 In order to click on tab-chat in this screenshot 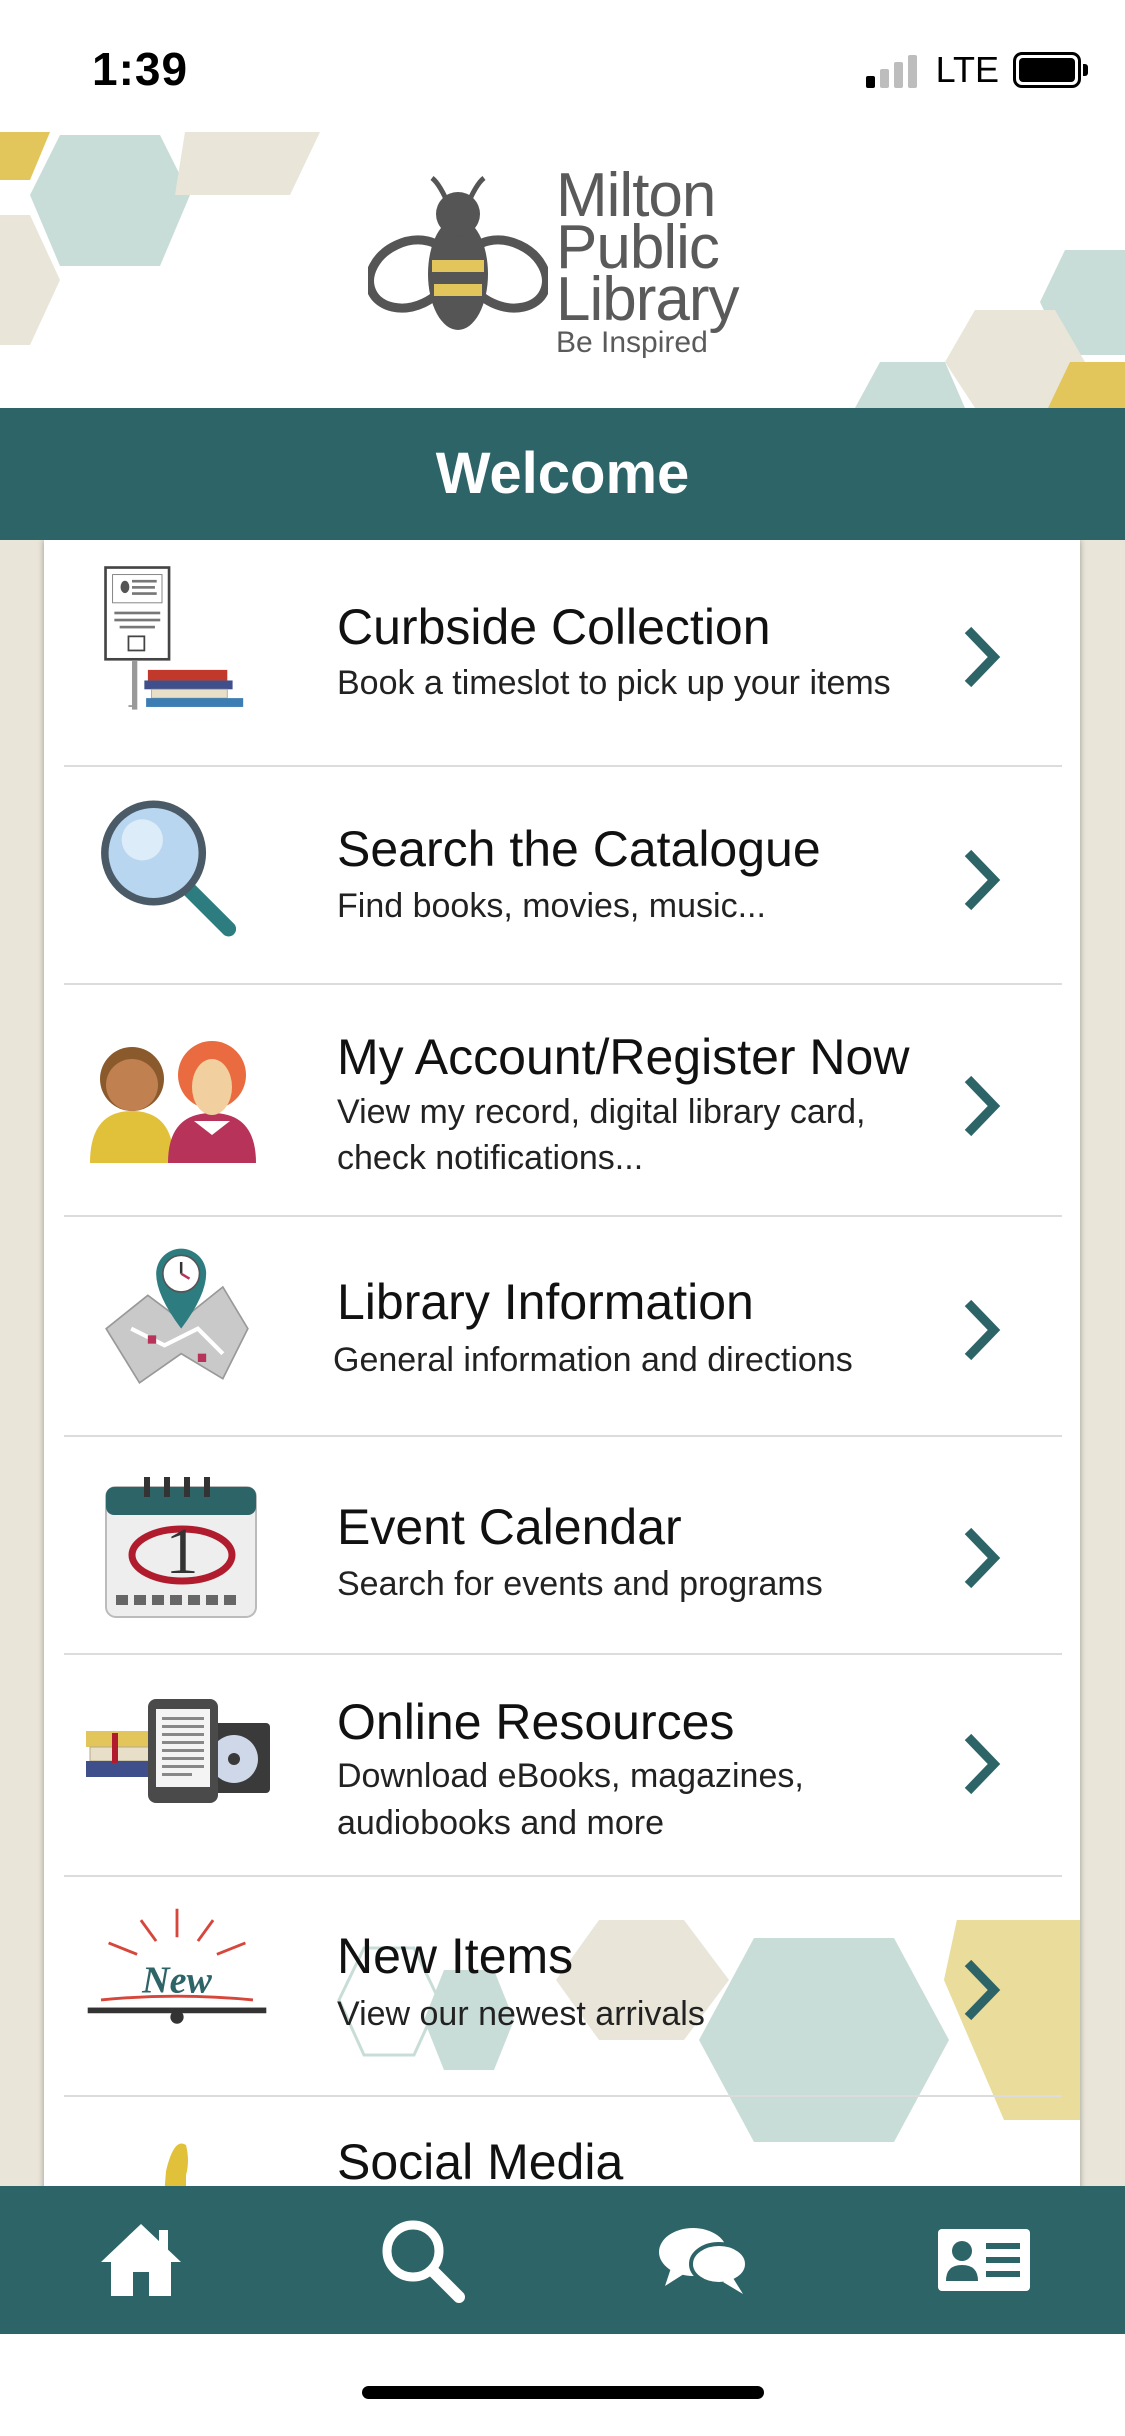, I will do `click(702, 2260)`.